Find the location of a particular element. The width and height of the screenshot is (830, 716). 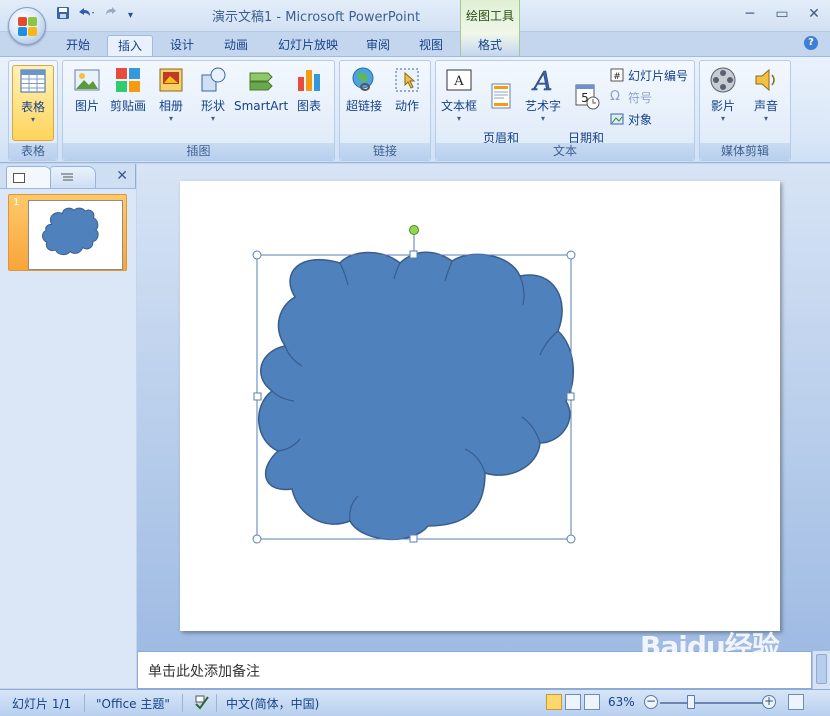

minimize-icon: ─ is located at coordinates (750, 14).